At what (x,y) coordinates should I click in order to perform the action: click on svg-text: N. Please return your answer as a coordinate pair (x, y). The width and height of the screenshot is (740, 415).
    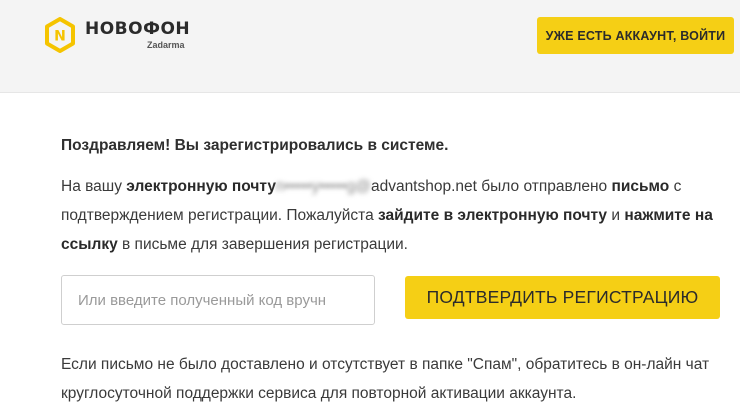
    Looking at the image, I should click on (60, 37).